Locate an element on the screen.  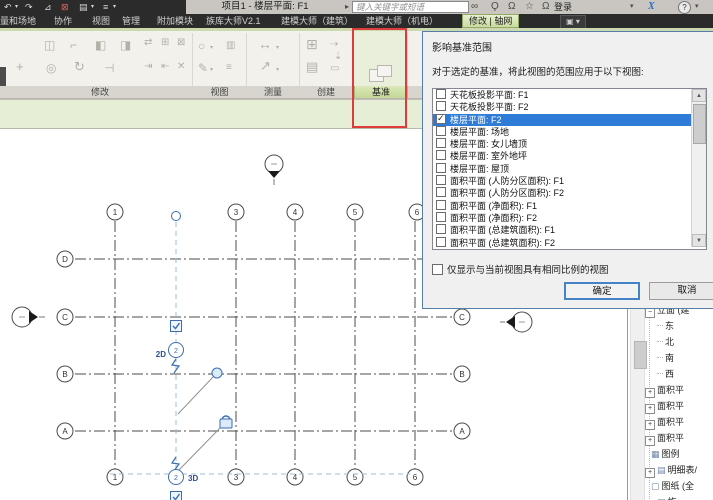
cancel-button: 取消 is located at coordinates (681, 291).